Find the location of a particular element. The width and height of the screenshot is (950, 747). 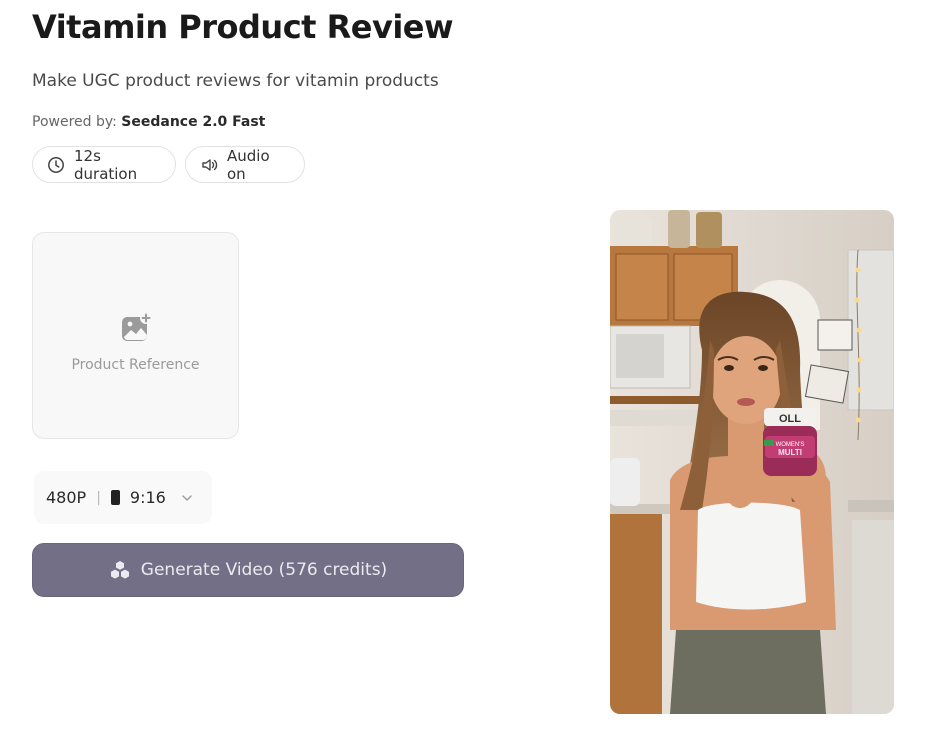

generate-video-label: Generate Video (576 credits) is located at coordinates (264, 570).